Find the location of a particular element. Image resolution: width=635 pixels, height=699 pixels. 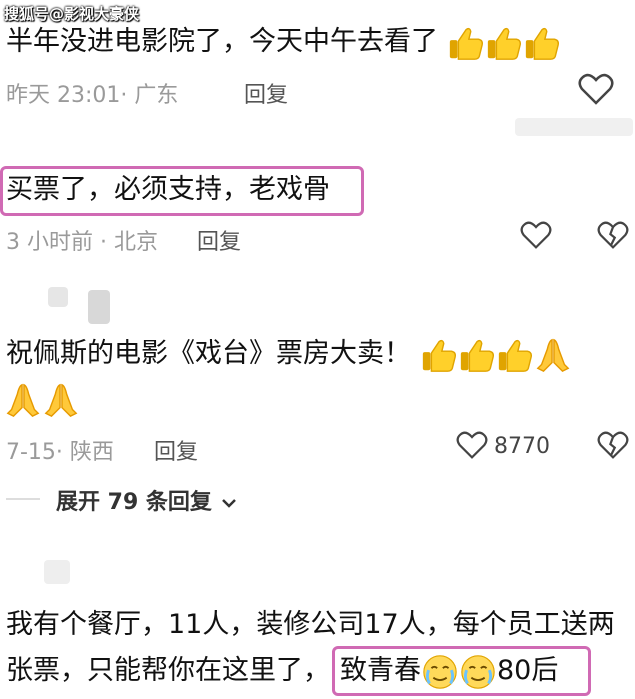

comment-text-content: 祝佩斯的电影《戏台》票房大卖！ is located at coordinates (208, 353).